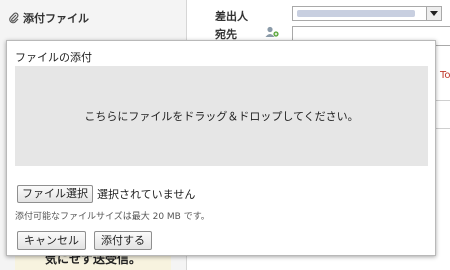 The height and width of the screenshot is (270, 450). I want to click on dialog-actions: キャンセル 添付する, so click(84, 240).